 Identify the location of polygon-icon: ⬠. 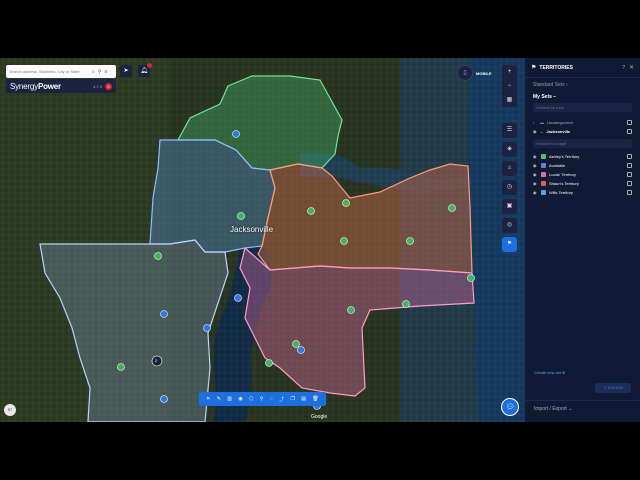
(251, 399).